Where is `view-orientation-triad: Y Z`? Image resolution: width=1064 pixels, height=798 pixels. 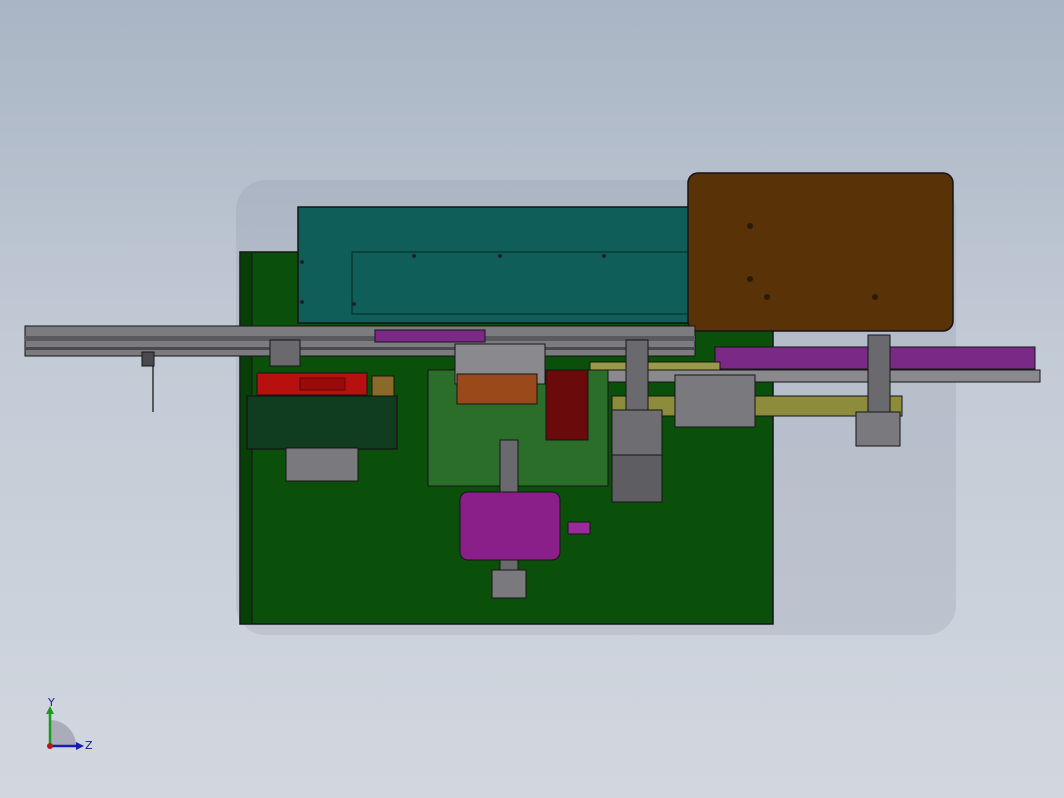 view-orientation-triad: Y Z is located at coordinates (69, 725).